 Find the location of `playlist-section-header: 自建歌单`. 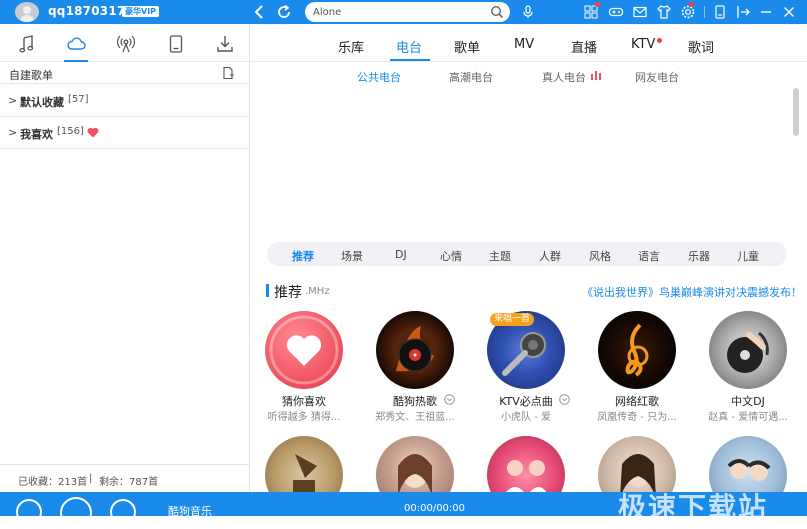

playlist-section-header: 自建歌单 is located at coordinates (125, 73).